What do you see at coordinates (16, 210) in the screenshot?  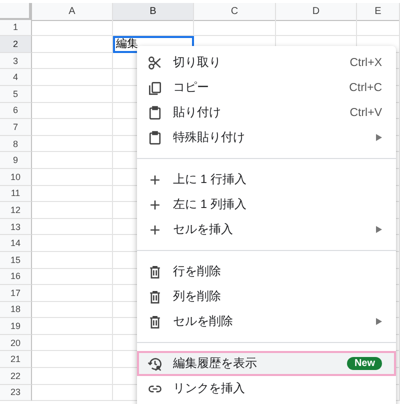 I see `row-header: 12` at bounding box center [16, 210].